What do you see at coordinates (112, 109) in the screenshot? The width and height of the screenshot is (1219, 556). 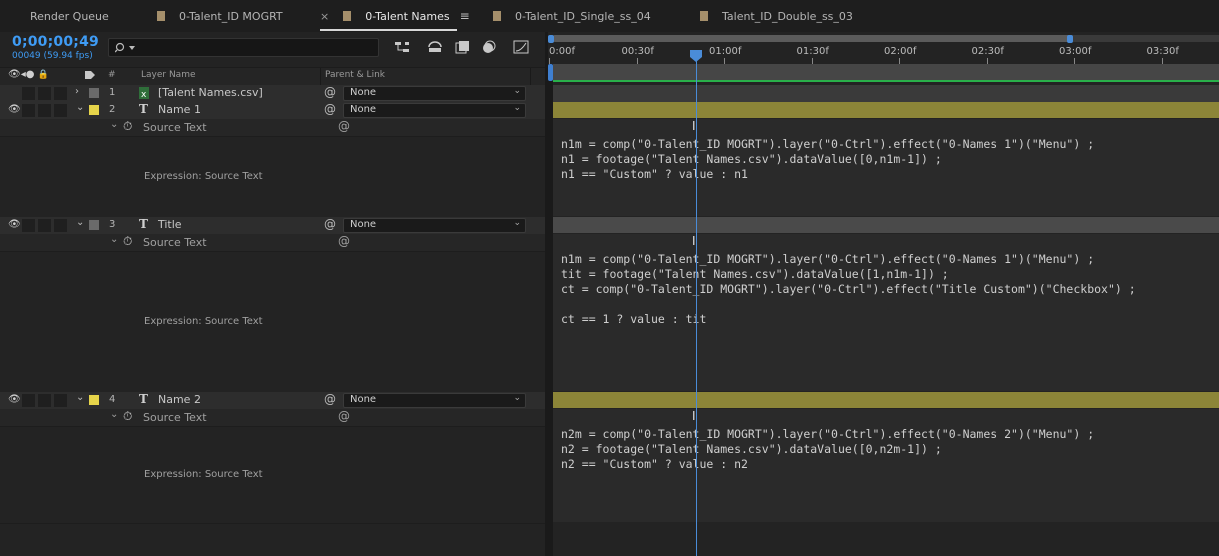 I see `layer-number: 2` at bounding box center [112, 109].